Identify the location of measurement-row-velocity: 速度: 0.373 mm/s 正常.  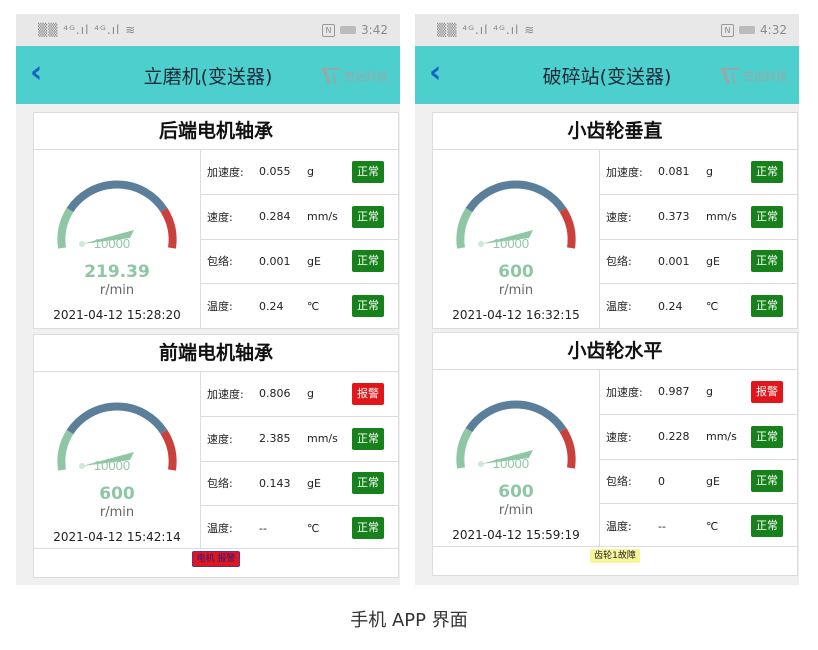
(698, 217).